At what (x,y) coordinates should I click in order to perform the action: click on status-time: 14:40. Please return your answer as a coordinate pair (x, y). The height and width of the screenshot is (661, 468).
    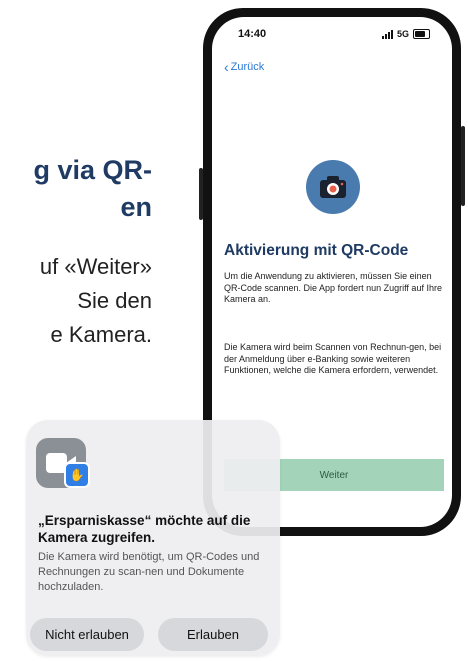
    Looking at the image, I should click on (252, 34).